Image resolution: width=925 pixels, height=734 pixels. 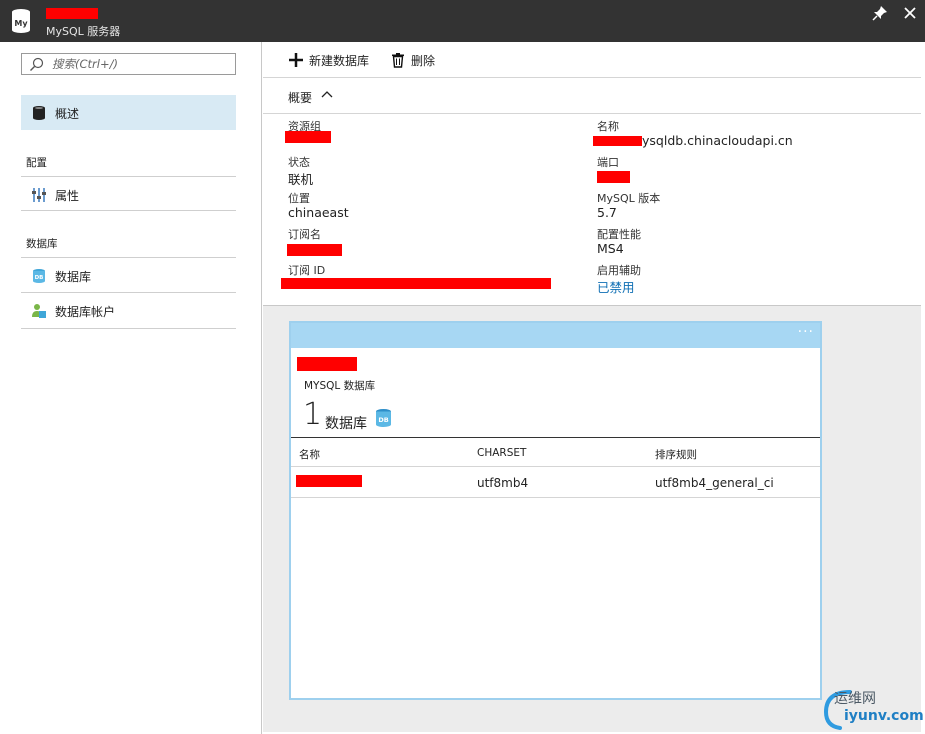 I want to click on redacted-db-name, so click(x=329, y=481).